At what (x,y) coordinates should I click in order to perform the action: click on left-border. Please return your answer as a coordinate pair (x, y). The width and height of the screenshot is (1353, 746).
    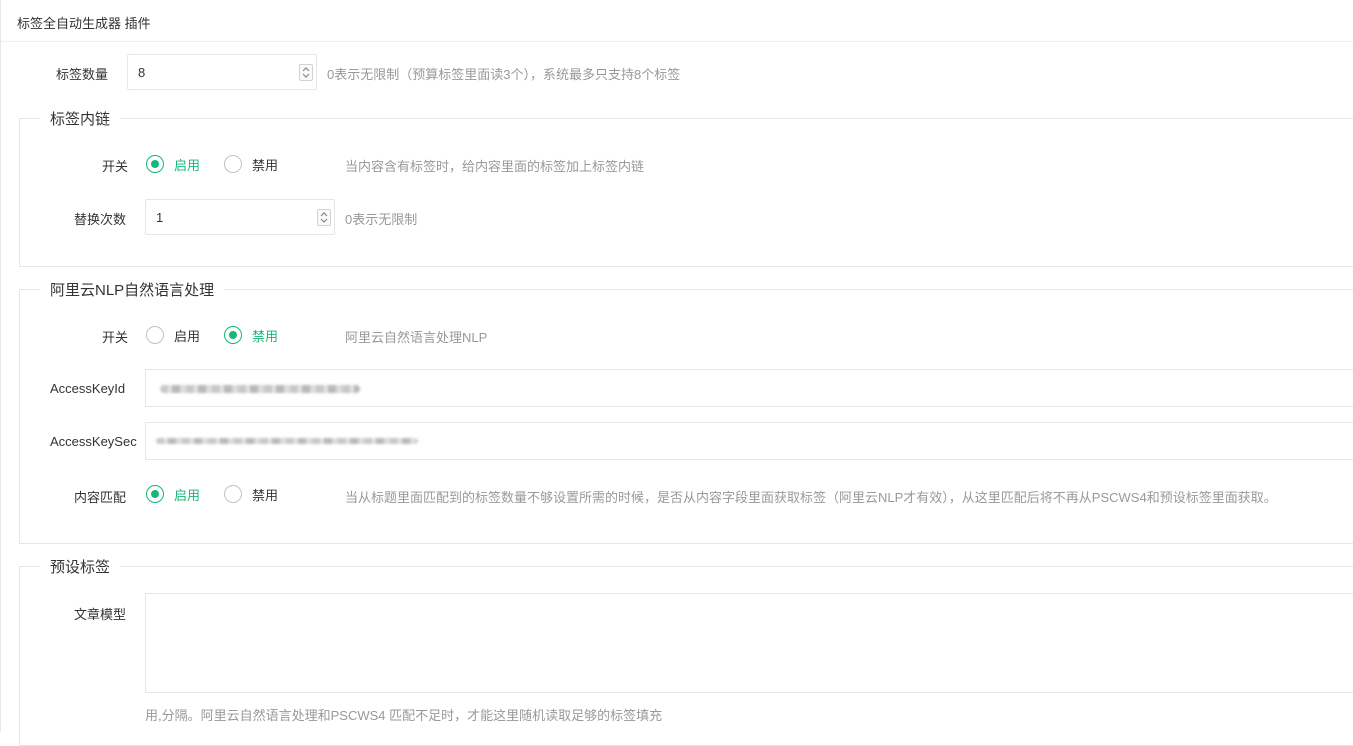
    Looking at the image, I should click on (0, 366).